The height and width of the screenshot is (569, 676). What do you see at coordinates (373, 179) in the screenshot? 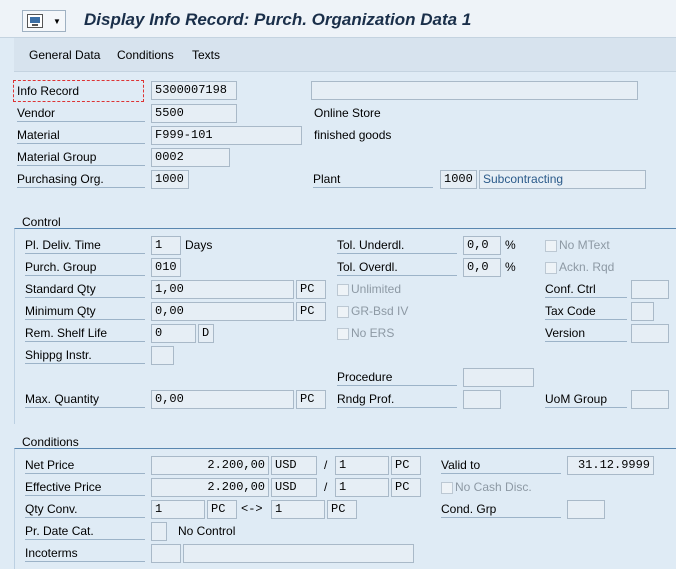
I see `plant-label: Plant` at bounding box center [373, 179].